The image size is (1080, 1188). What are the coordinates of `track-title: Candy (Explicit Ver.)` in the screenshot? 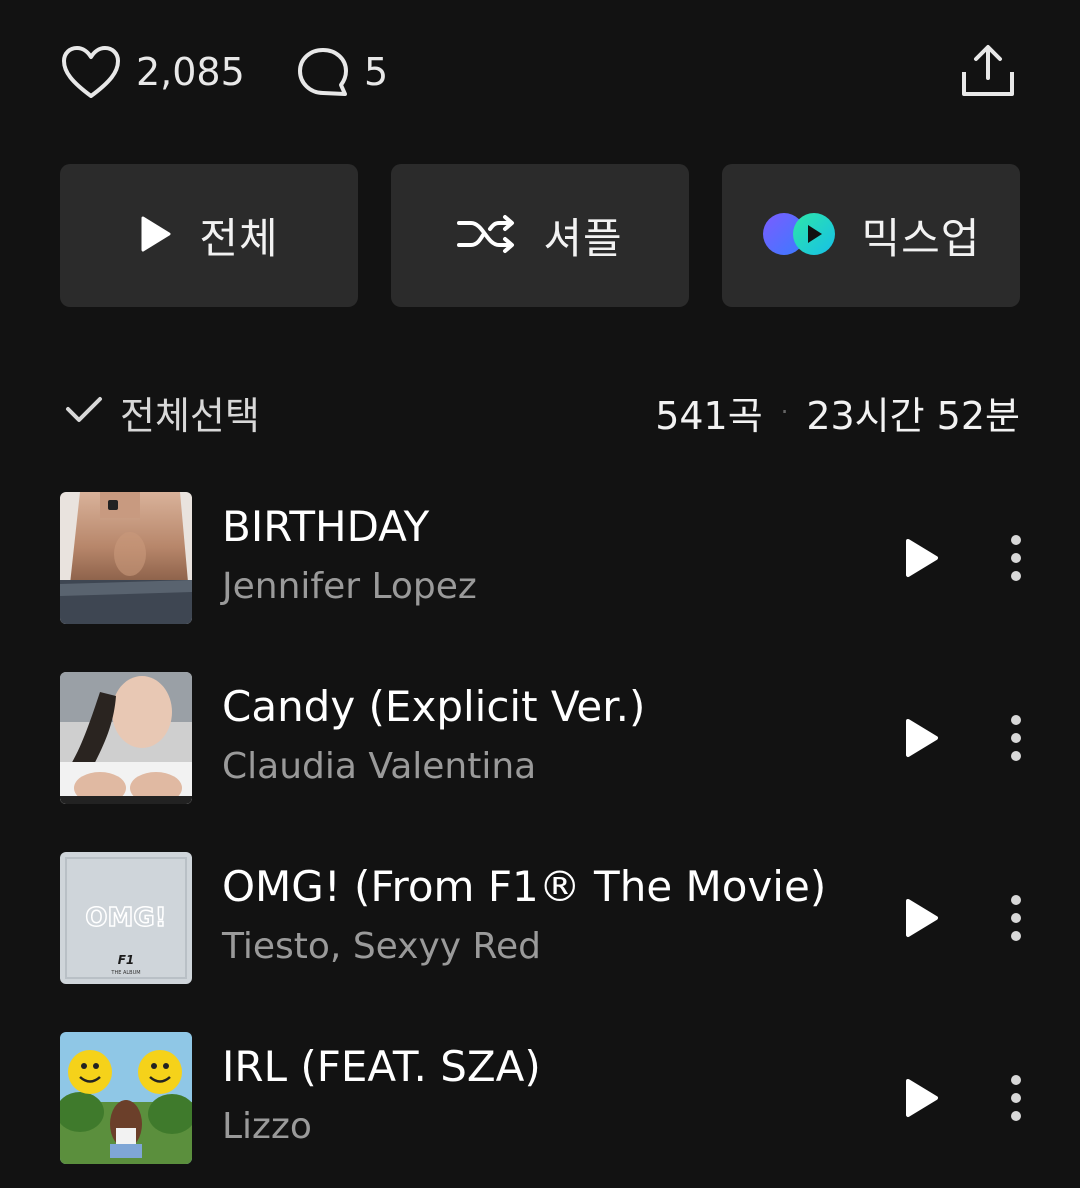 It's located at (434, 706).